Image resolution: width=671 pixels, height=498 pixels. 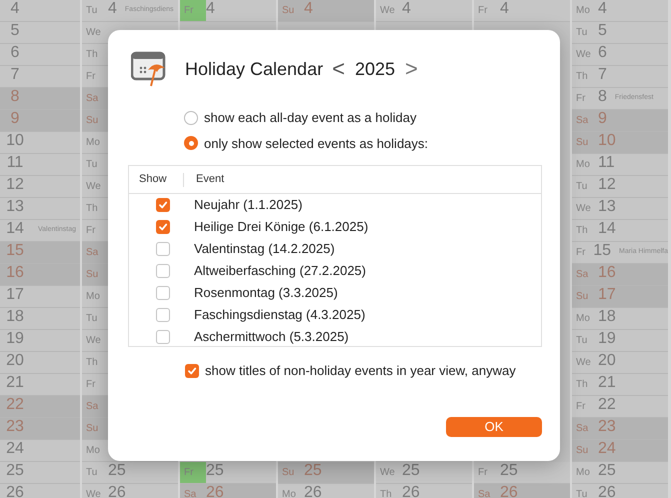 What do you see at coordinates (602, 30) in the screenshot?
I see `day-number: 5` at bounding box center [602, 30].